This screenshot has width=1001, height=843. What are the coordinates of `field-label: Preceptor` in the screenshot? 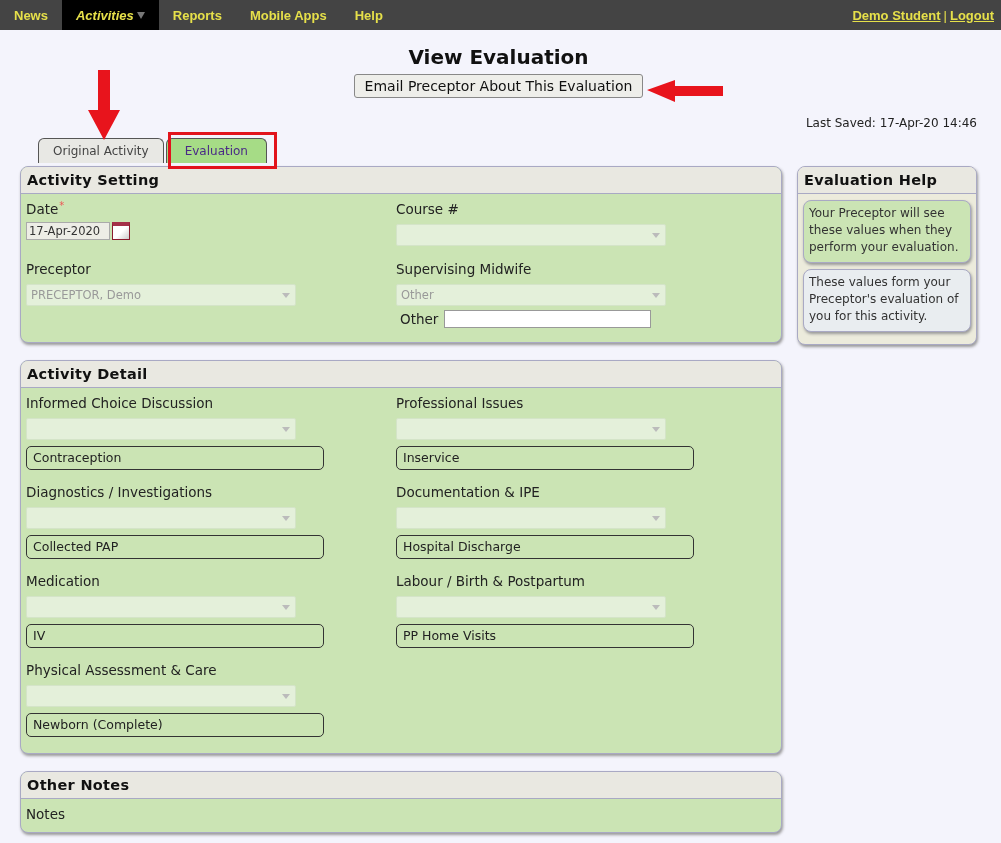 It's located at (58, 269).